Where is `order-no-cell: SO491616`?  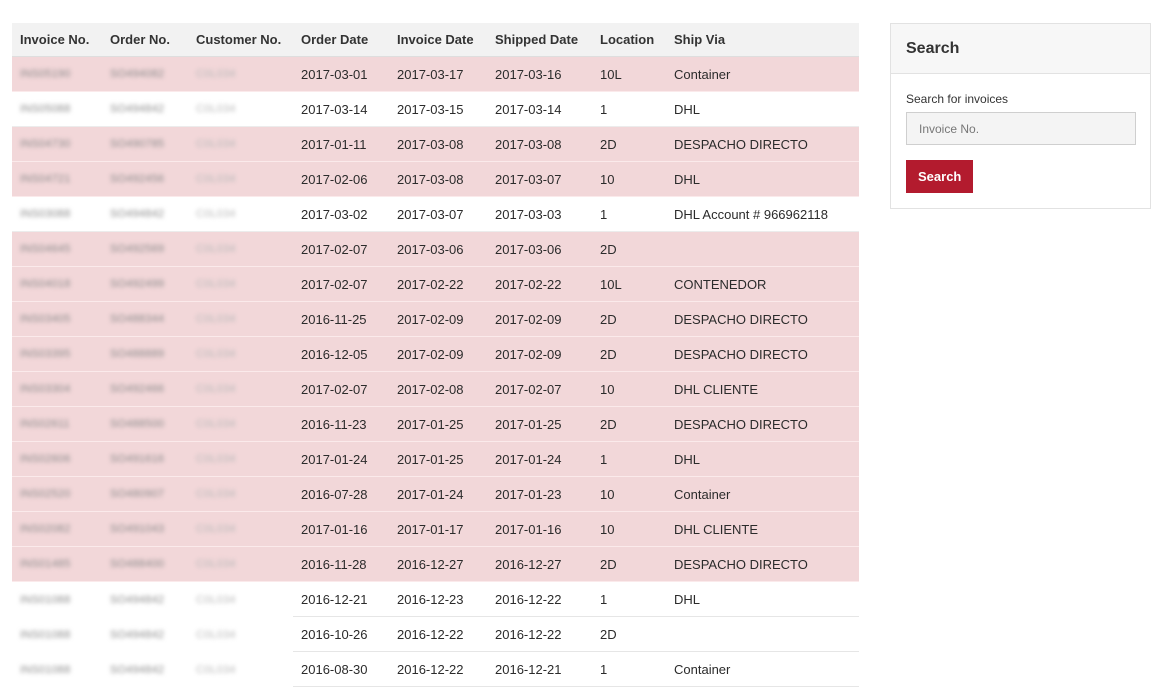
order-no-cell: SO491616 is located at coordinates (137, 459).